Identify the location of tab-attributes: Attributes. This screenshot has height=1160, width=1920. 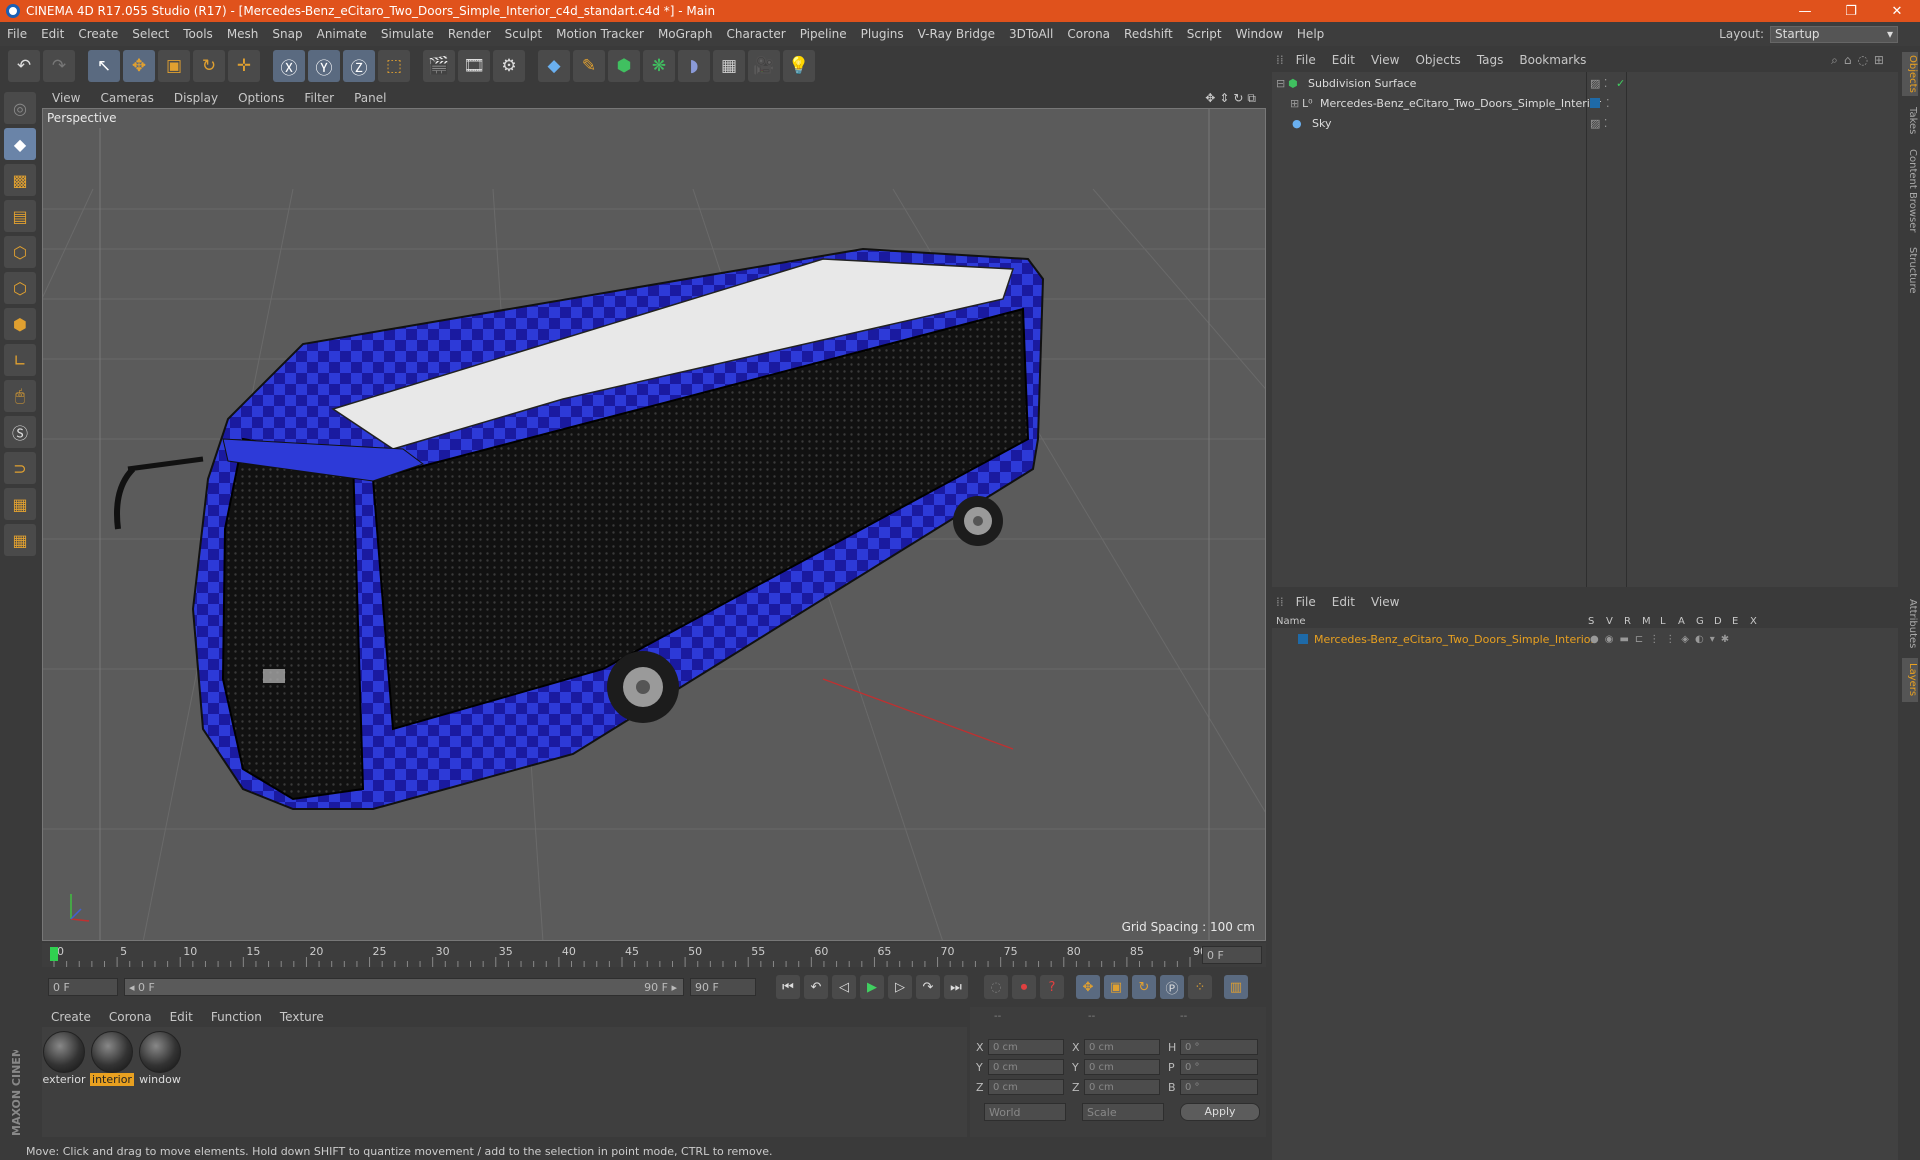
(1910, 624).